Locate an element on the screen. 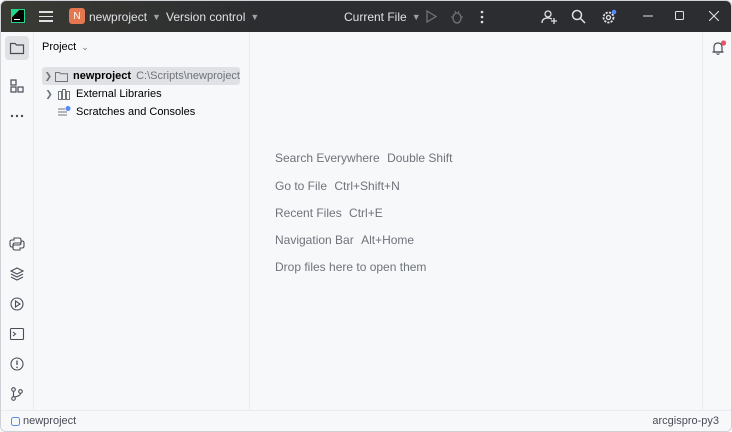 This screenshot has height=432, width=732. project-tool-button is located at coordinates (17, 48).